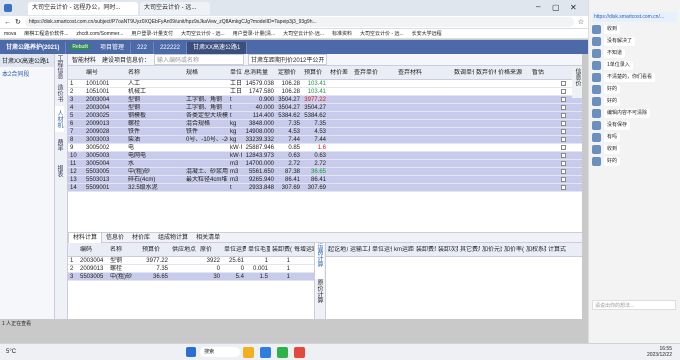 Image resolution: width=680 pixels, height=360 pixels. Describe the element at coordinates (155, 116) in the screenshot. I see `table-cell: 钢模板` at that location.